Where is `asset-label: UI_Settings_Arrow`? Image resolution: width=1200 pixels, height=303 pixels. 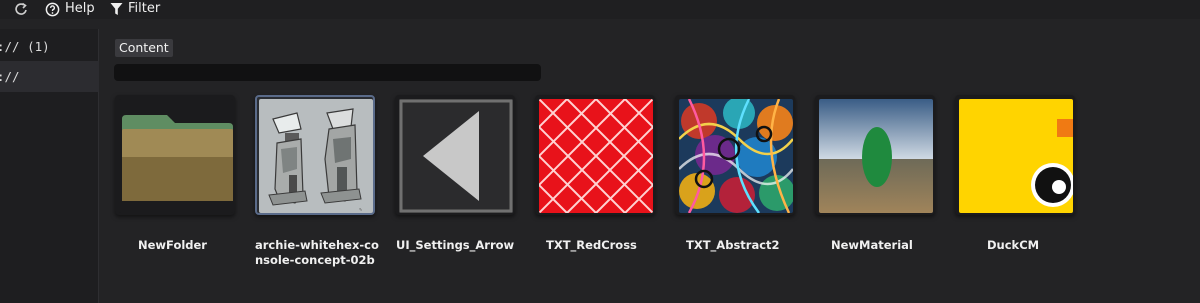 asset-label: UI_Settings_Arrow is located at coordinates (455, 245).